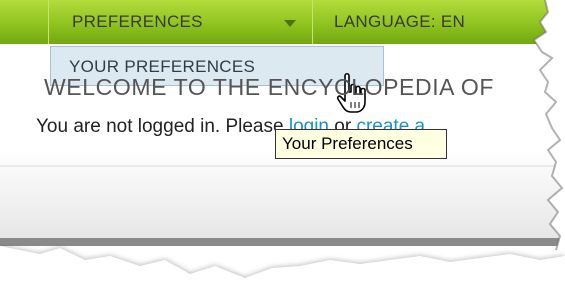  Describe the element at coordinates (160, 126) in the screenshot. I see `login-status-text: You are not logged in. Please` at that location.